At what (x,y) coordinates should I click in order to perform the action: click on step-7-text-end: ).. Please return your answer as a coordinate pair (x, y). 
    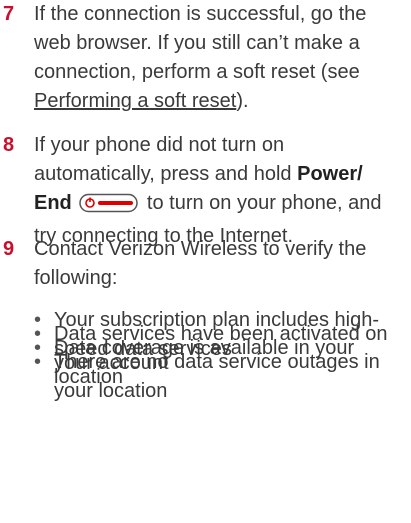
    Looking at the image, I should click on (242, 101).